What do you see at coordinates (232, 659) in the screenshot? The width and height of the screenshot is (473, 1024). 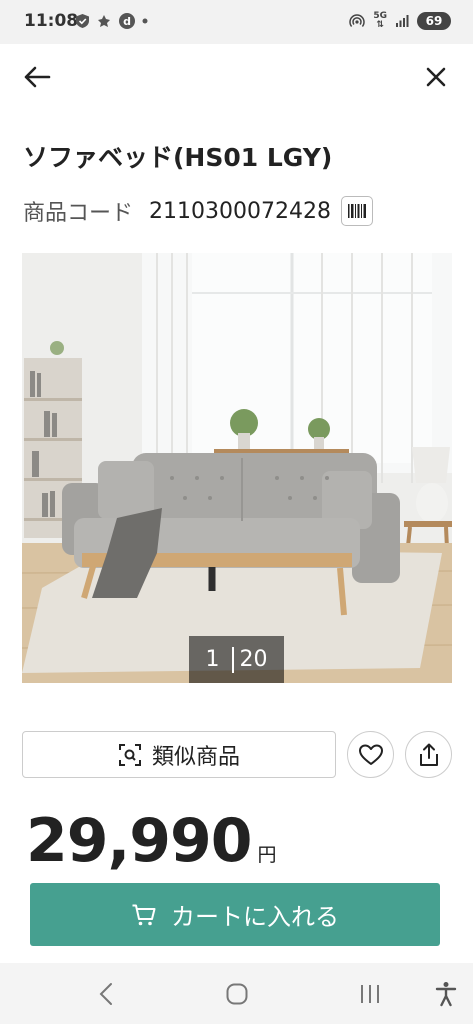 I see `image-counter-separator` at bounding box center [232, 659].